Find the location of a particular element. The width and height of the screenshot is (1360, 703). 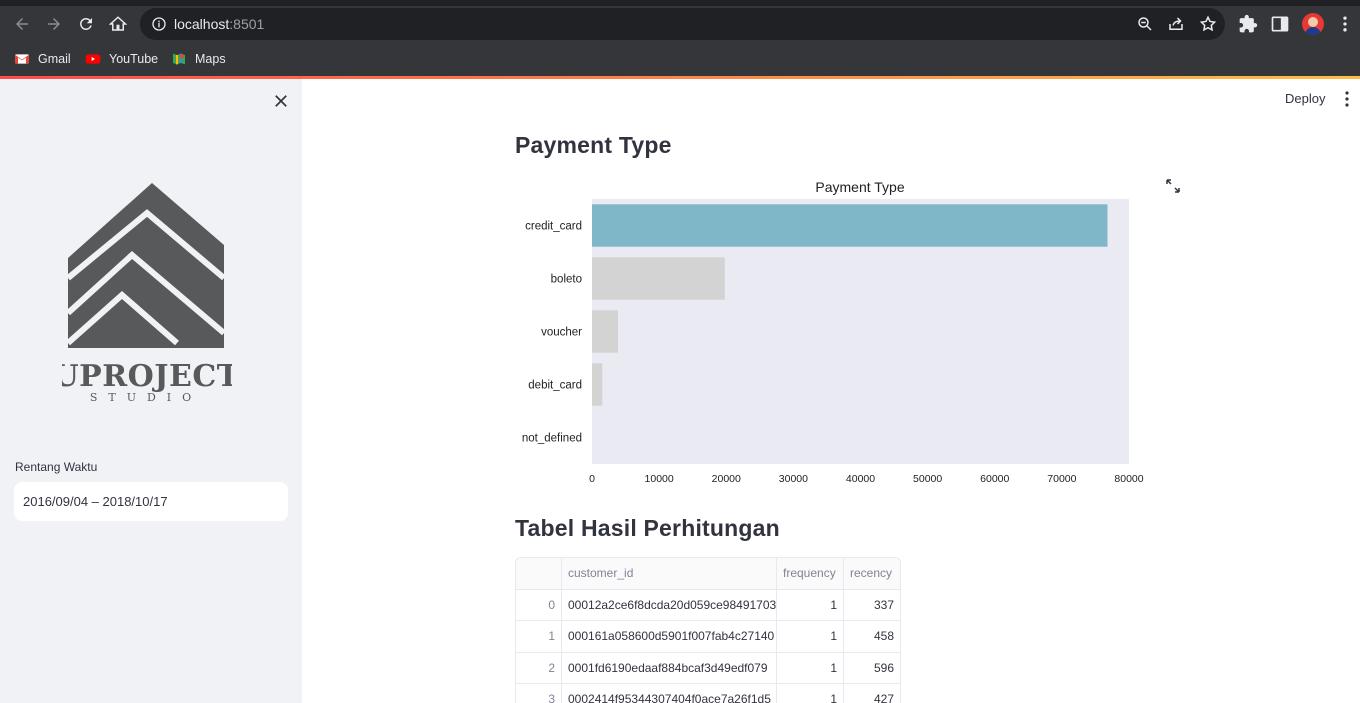

column-header-customer-id: customer_id is located at coordinates (669, 573).